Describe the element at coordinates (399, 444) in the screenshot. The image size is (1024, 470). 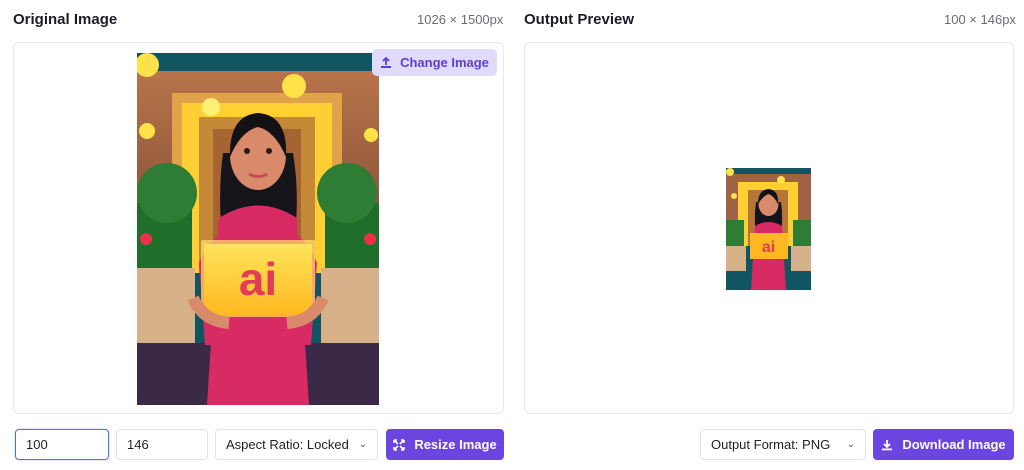
I see `resize-arrows-icon` at that location.